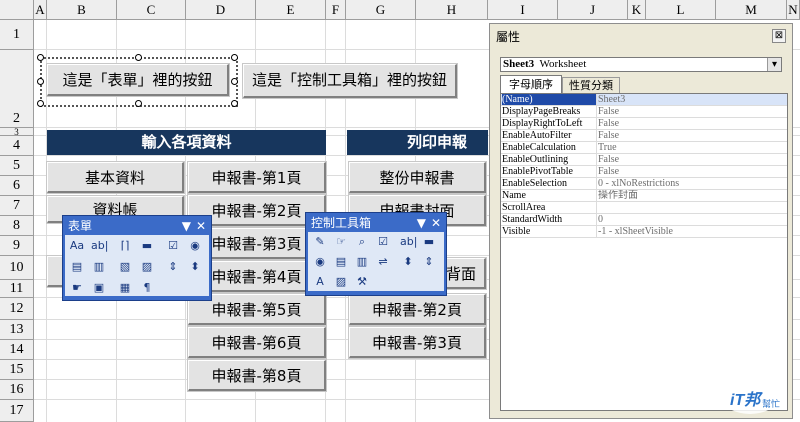  What do you see at coordinates (341, 242) in the screenshot?
I see `properties-icon: ☞` at bounding box center [341, 242].